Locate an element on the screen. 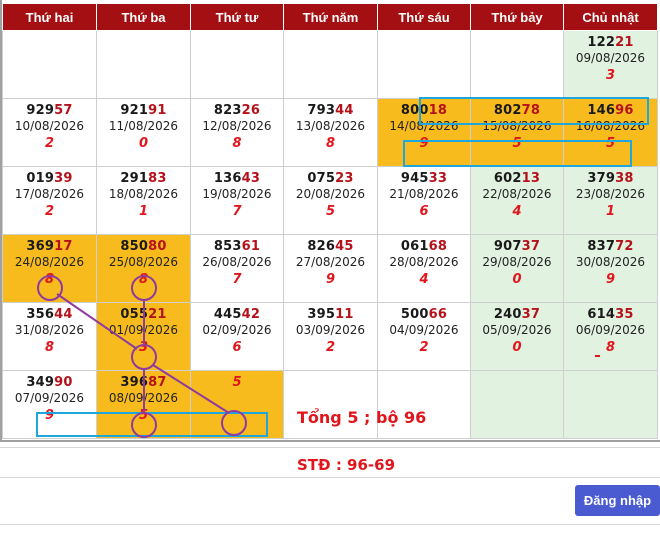 The image size is (660, 533). result-date: 06/09/2026 is located at coordinates (610, 330).